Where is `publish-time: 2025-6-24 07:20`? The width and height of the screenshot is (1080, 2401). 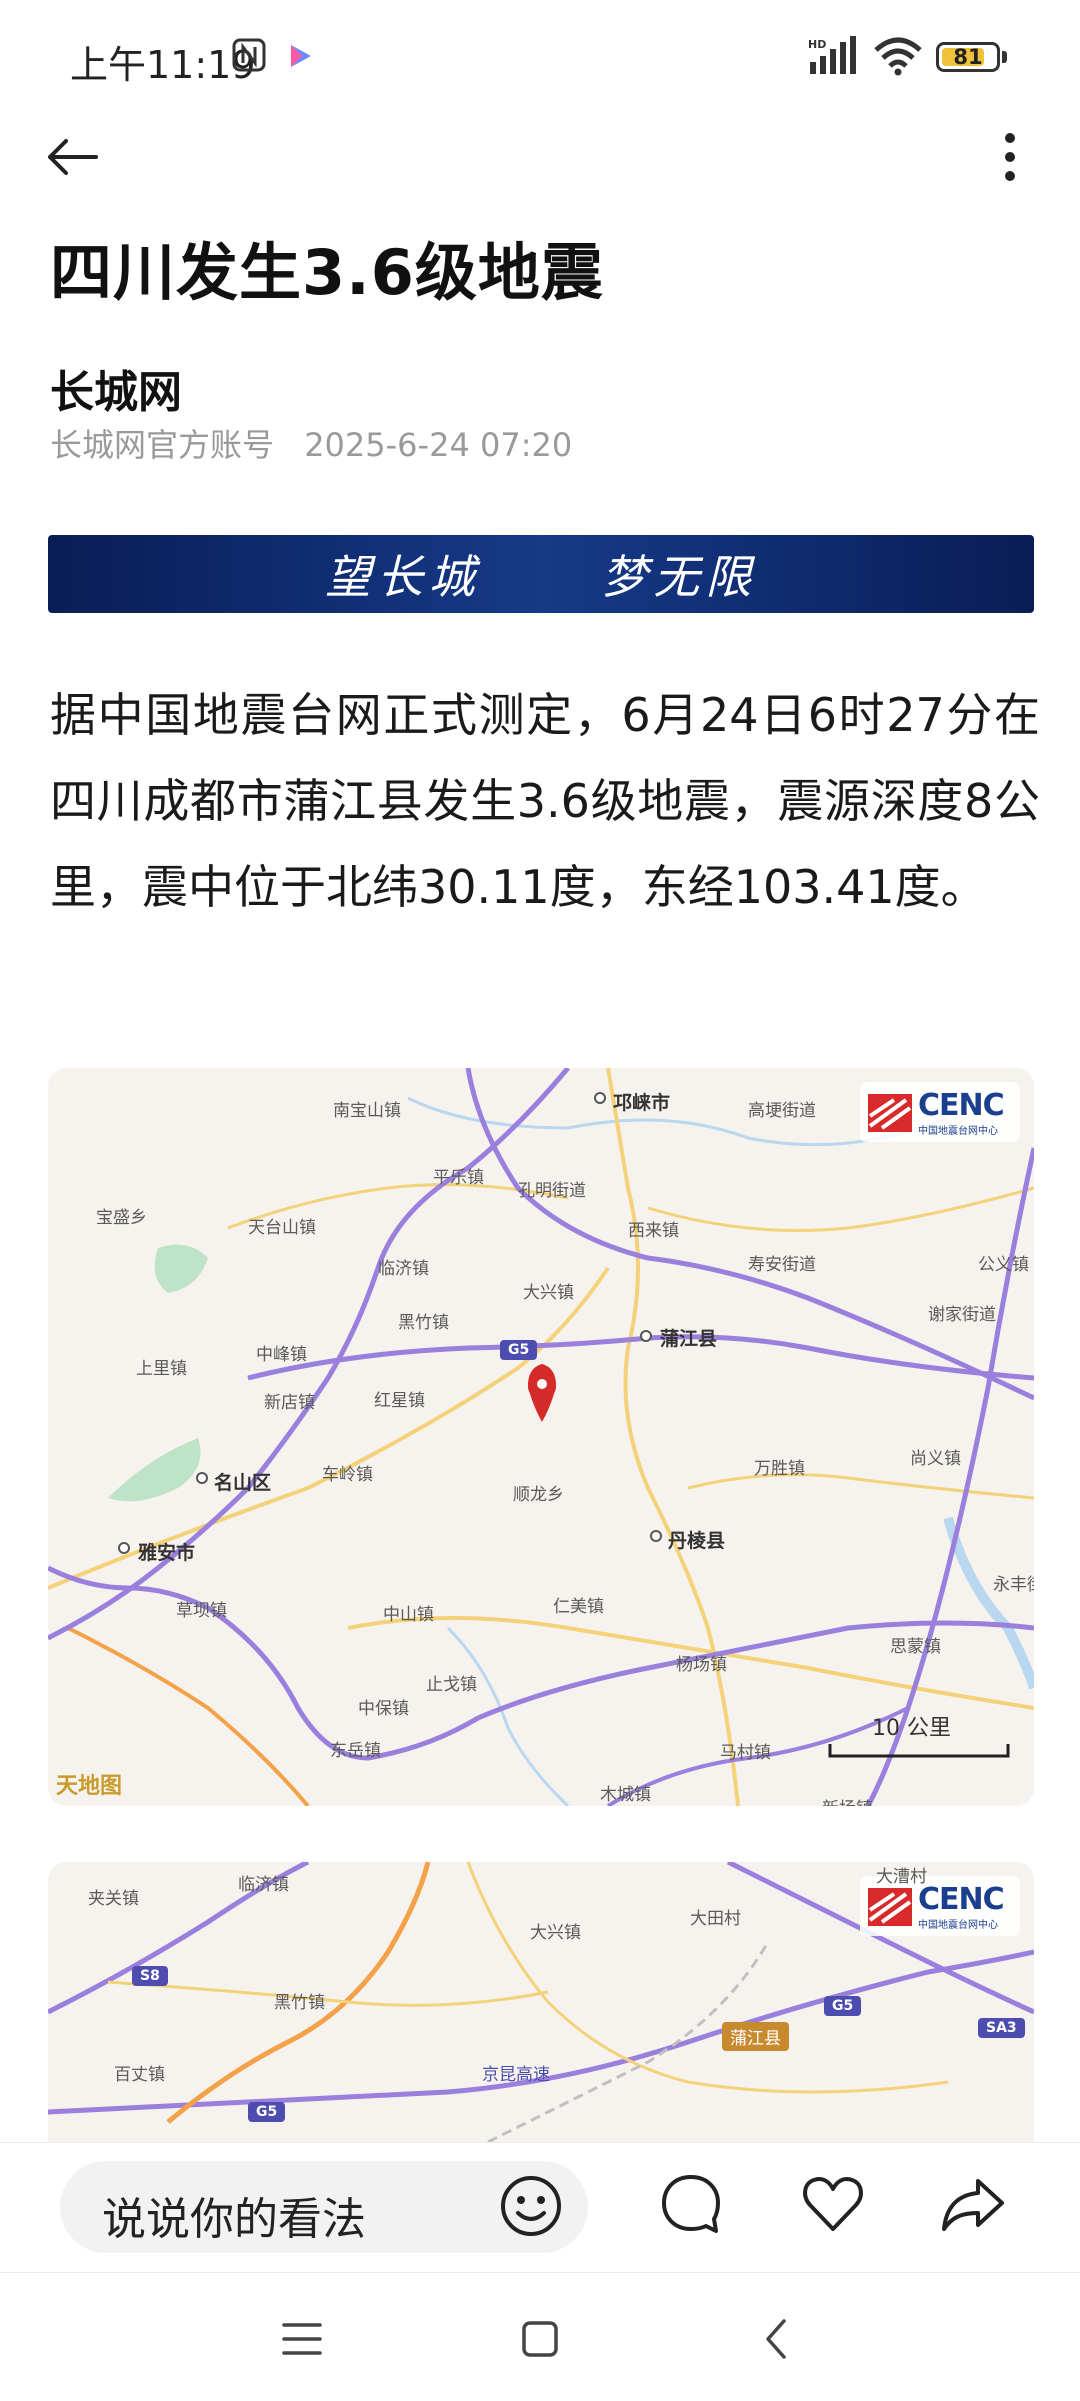 publish-time: 2025-6-24 07:20 is located at coordinates (438, 445).